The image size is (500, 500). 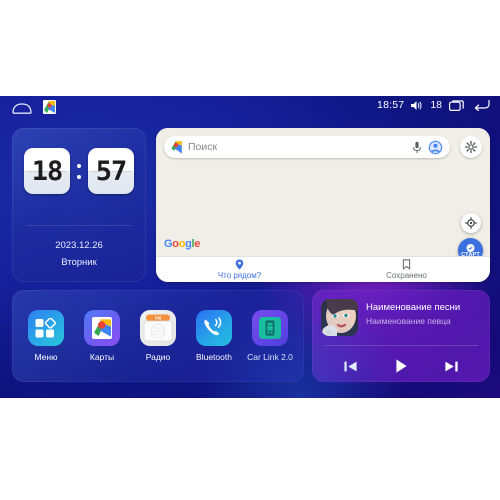 I want to click on skip-next-icon, so click(x=451, y=366).